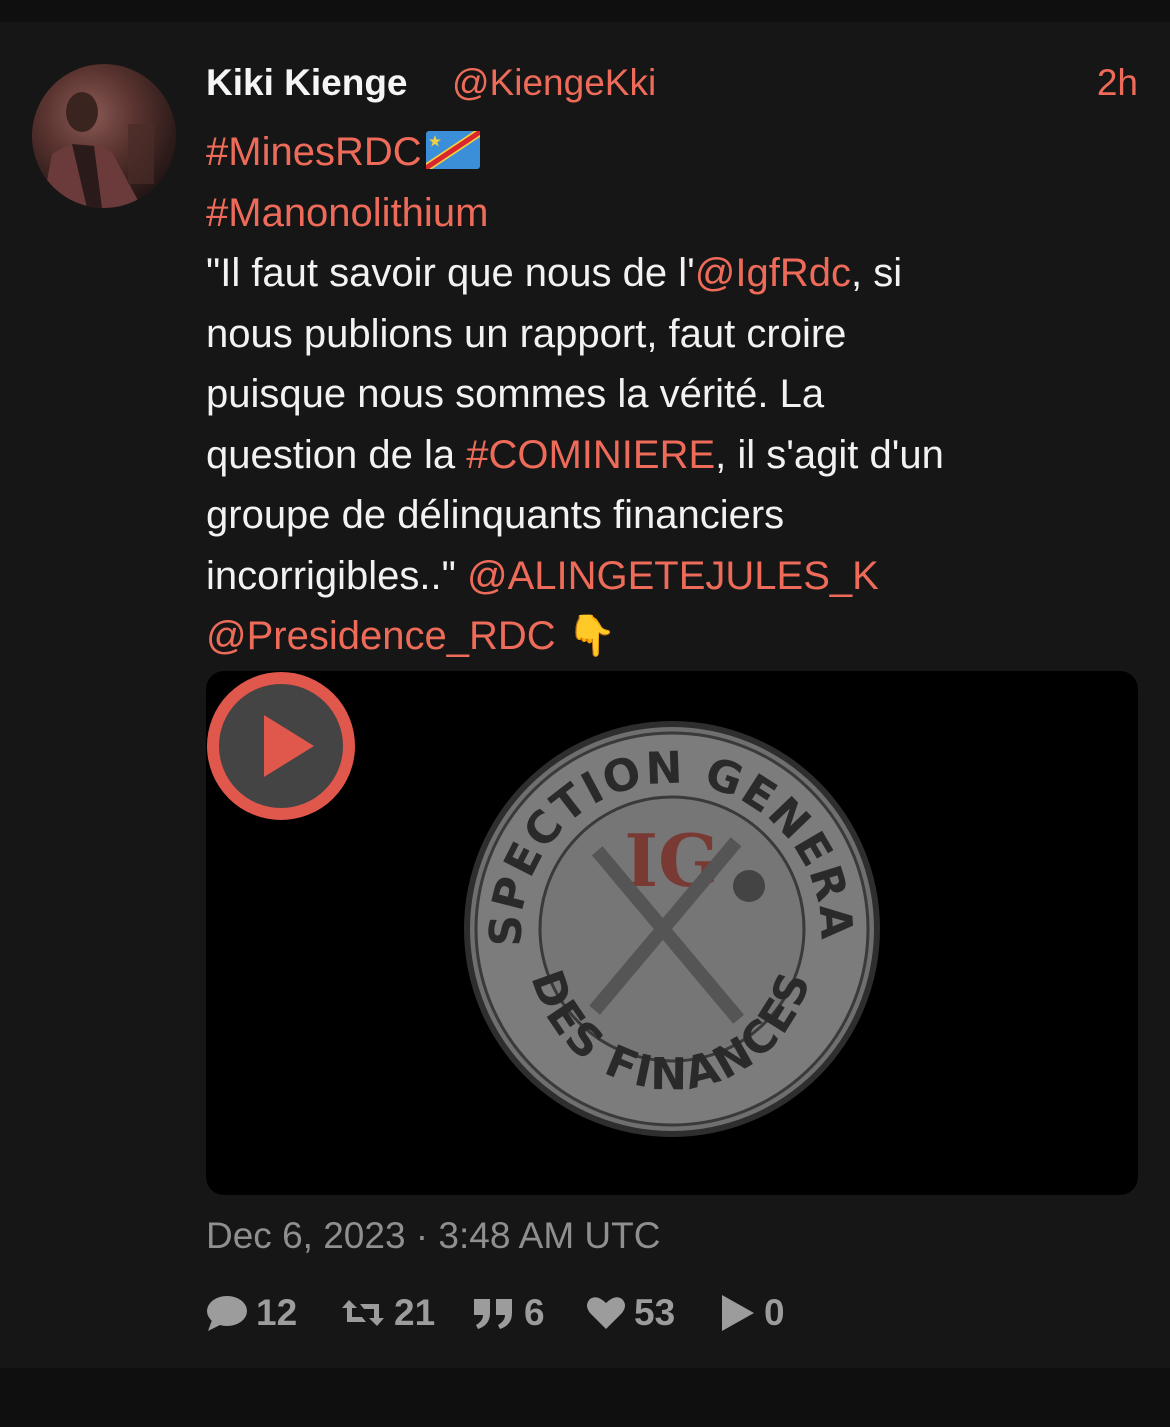 The width and height of the screenshot is (1170, 1427). Describe the element at coordinates (585, 11) in the screenshot. I see `top-divider` at that location.